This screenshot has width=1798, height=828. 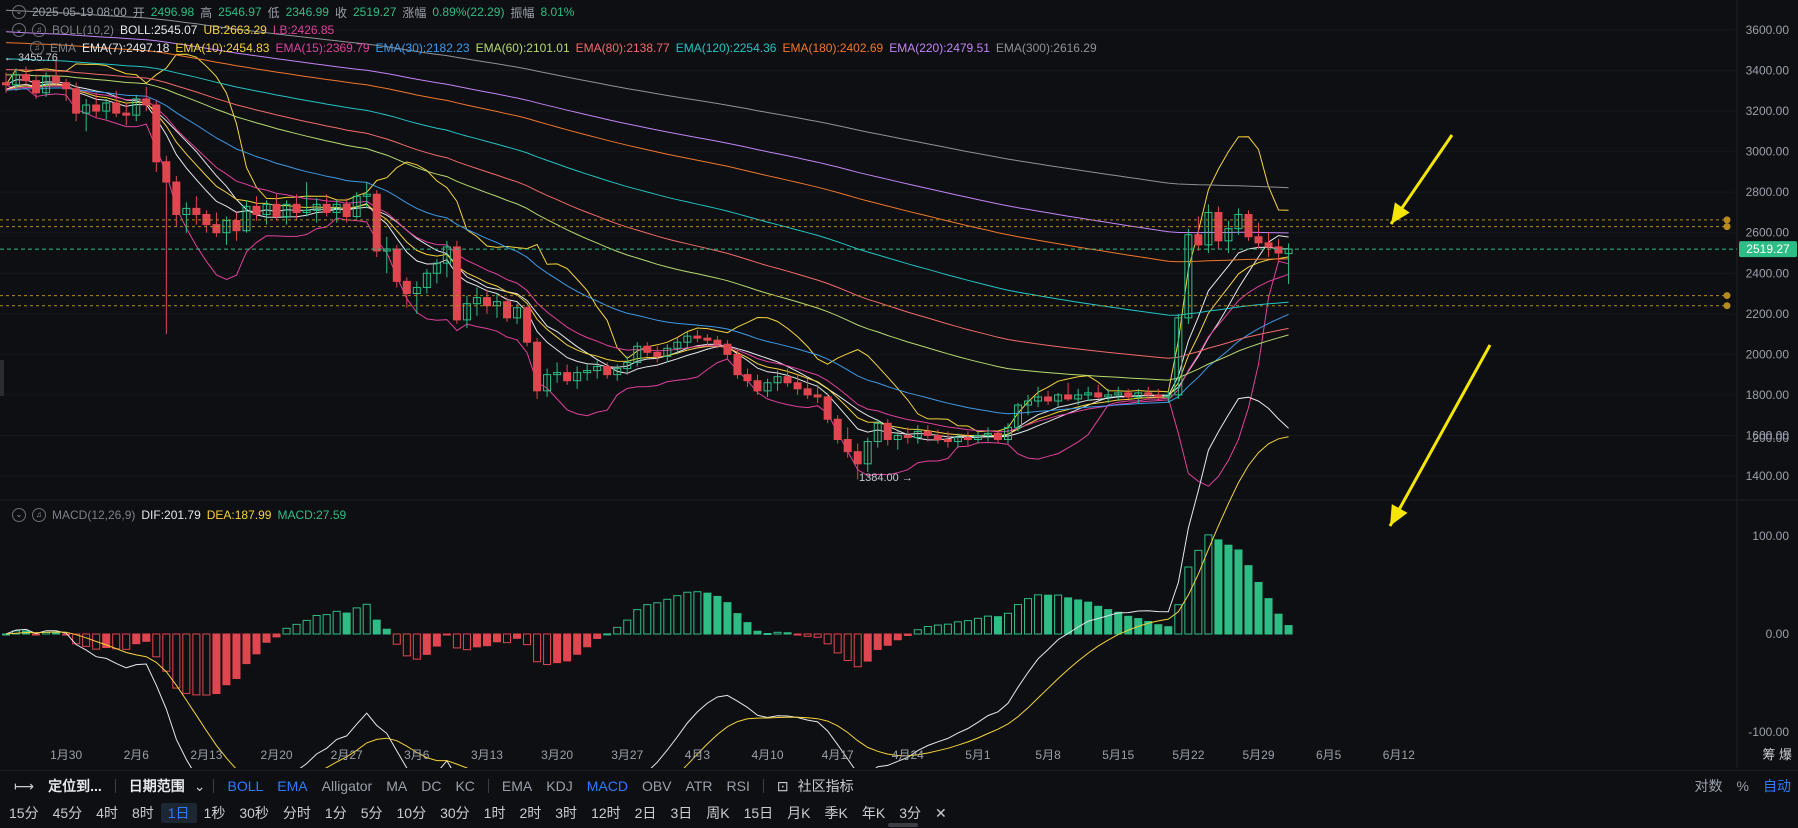 I want to click on current-price-label: 2519.27, so click(x=1768, y=249).